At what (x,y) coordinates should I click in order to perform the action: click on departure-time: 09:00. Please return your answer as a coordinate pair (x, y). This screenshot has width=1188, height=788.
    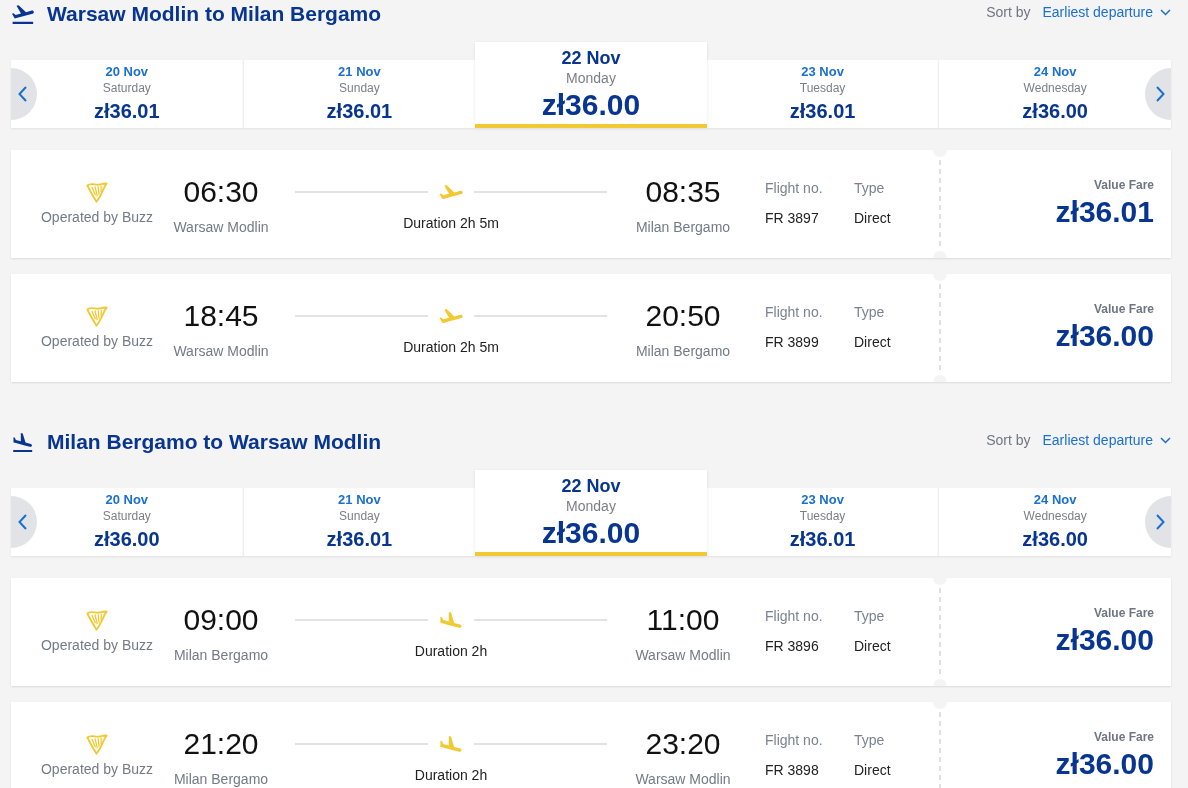
    Looking at the image, I should click on (221, 620).